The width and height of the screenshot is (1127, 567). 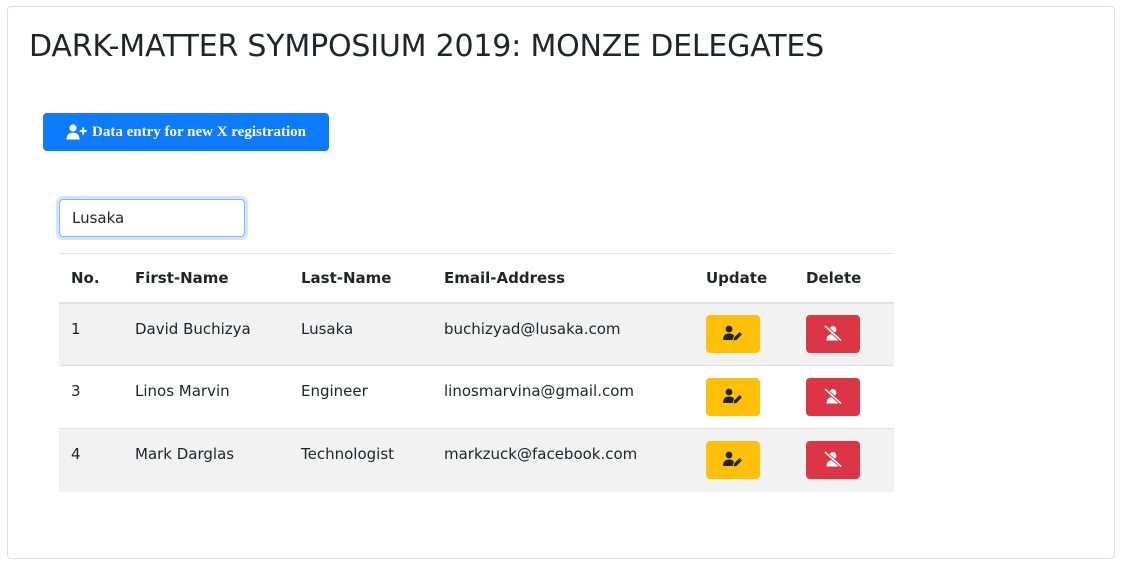 I want to click on cell-first-name: David Buchizya, so click(x=193, y=328).